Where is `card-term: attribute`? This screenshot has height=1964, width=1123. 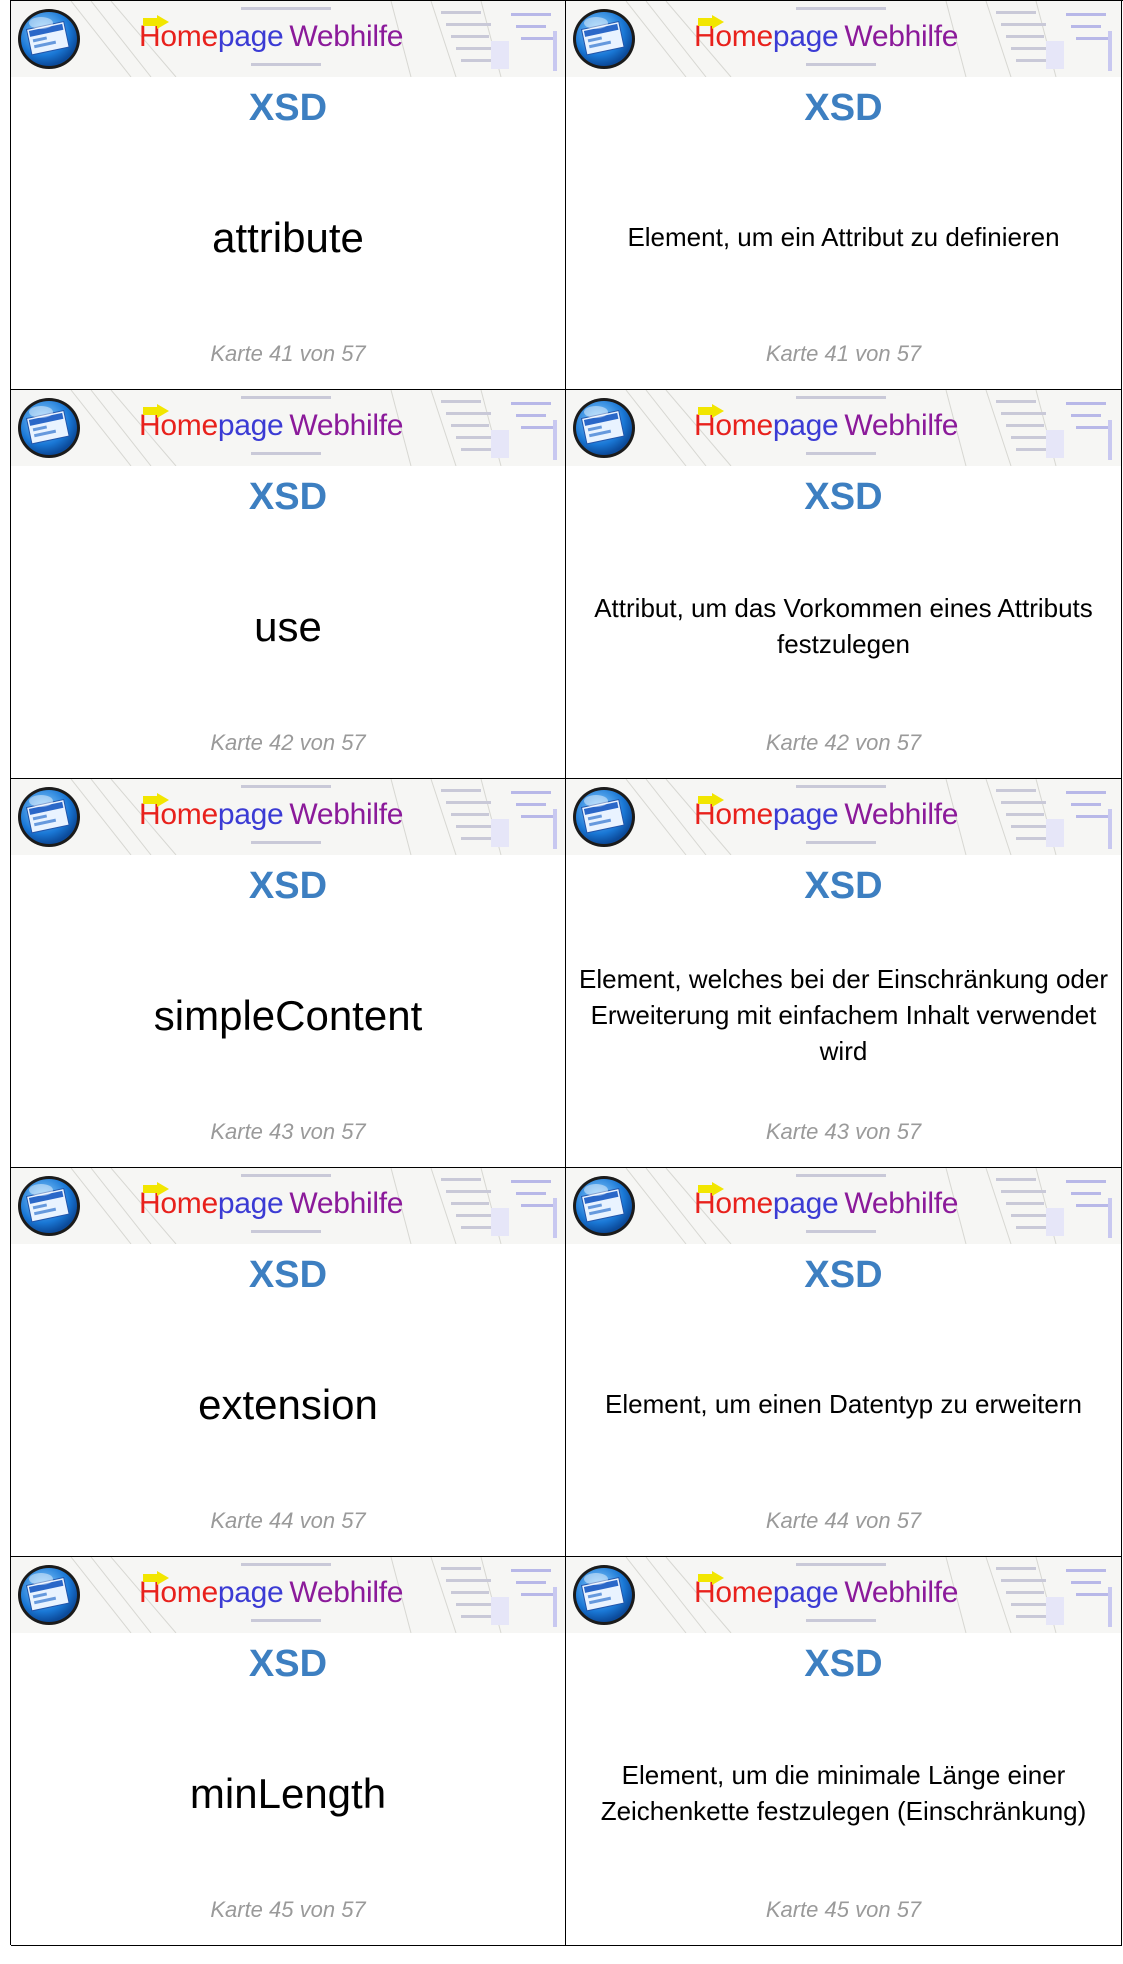
card-term: attribute is located at coordinates (288, 237).